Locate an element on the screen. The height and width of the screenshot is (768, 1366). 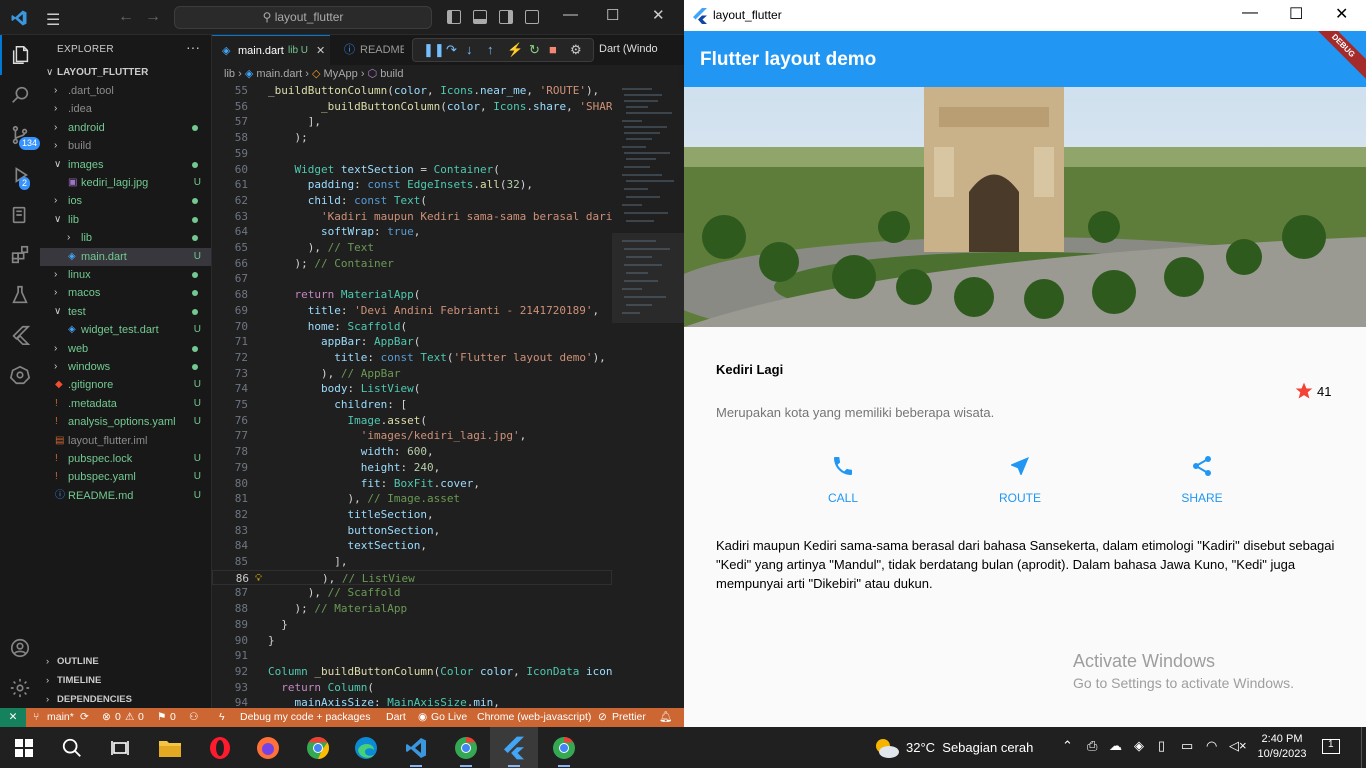
restart-icon: ↻ is located at coordinates (534, 50).